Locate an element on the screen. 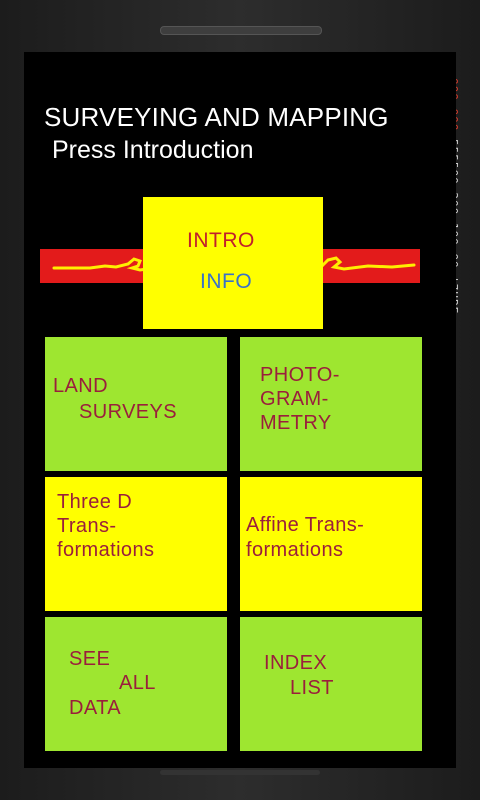 The image size is (480, 800). intro-info-button: INTRO INFO is located at coordinates (233, 263).